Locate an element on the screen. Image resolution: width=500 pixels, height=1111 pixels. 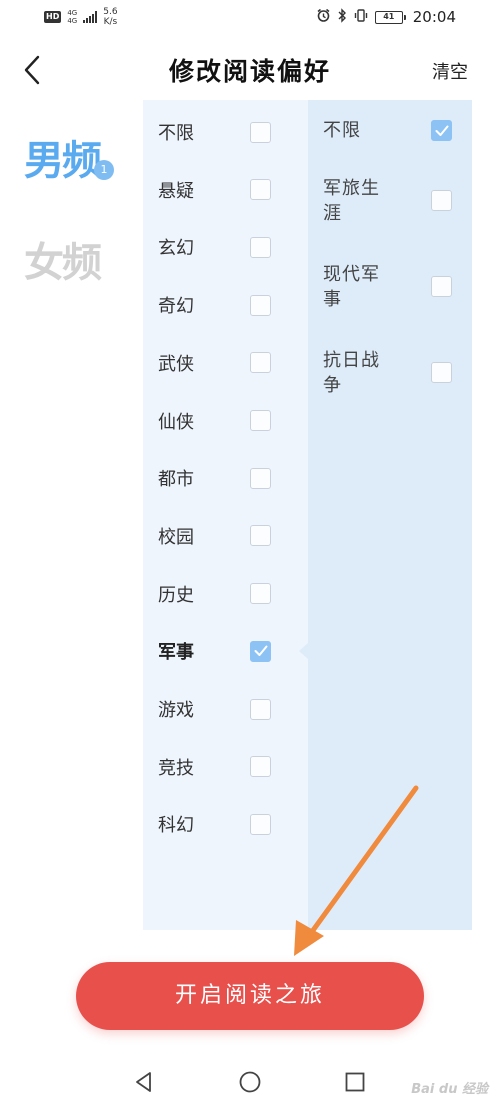
subcategory-label-line2: 涯 is located at coordinates (332, 213).